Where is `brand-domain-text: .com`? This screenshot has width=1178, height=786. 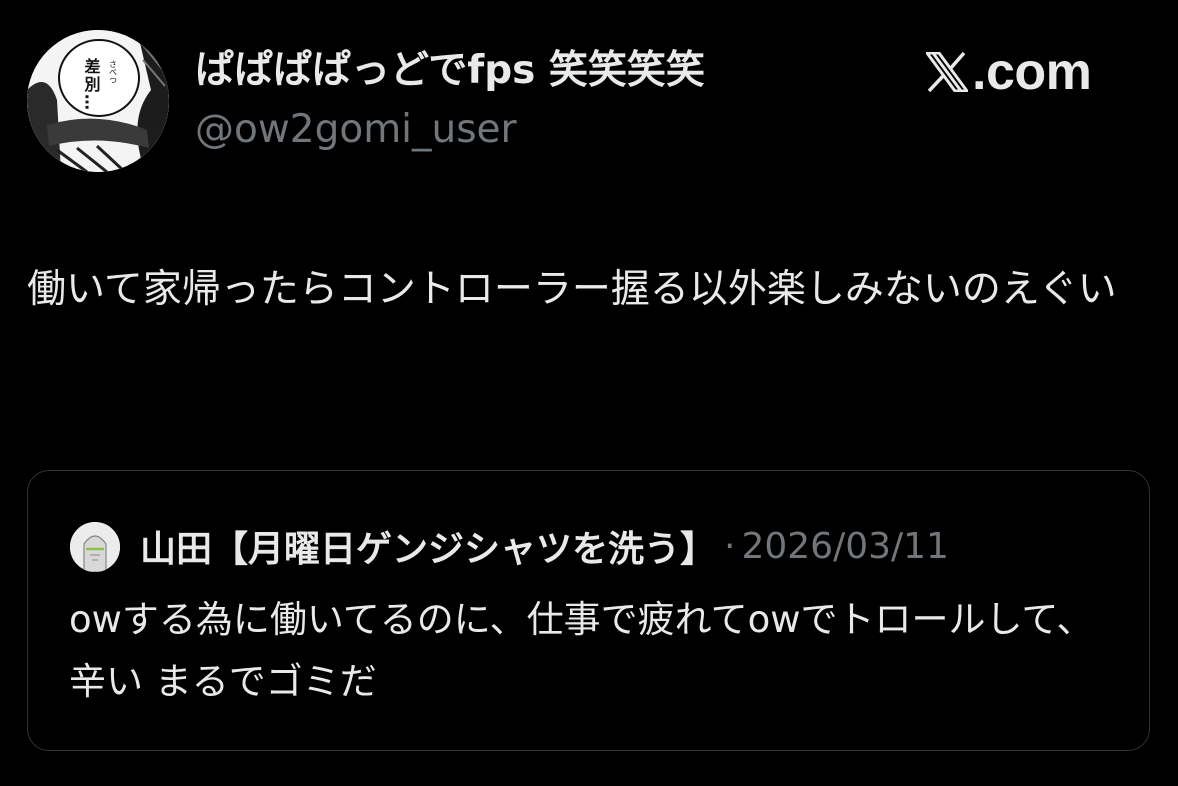 brand-domain-text: .com is located at coordinates (1032, 72).